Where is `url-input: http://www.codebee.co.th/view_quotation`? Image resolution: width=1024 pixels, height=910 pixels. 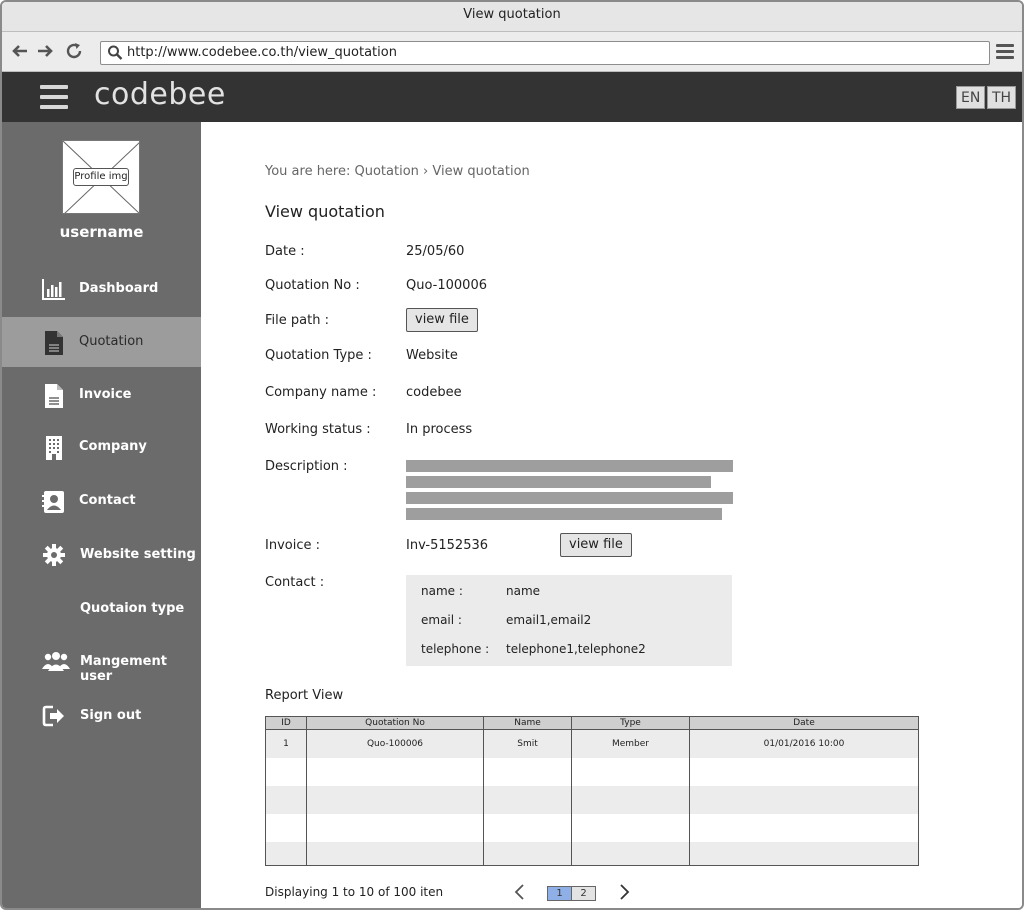
url-input: http://www.codebee.co.th/view_quotation is located at coordinates (545, 53).